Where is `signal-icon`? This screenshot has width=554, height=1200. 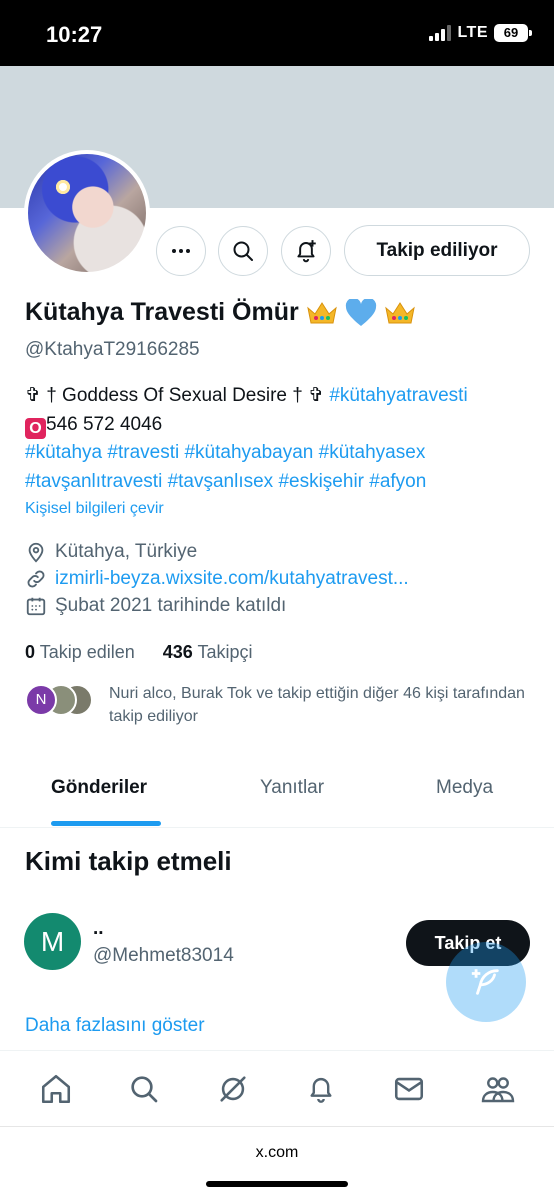 signal-icon is located at coordinates (440, 33).